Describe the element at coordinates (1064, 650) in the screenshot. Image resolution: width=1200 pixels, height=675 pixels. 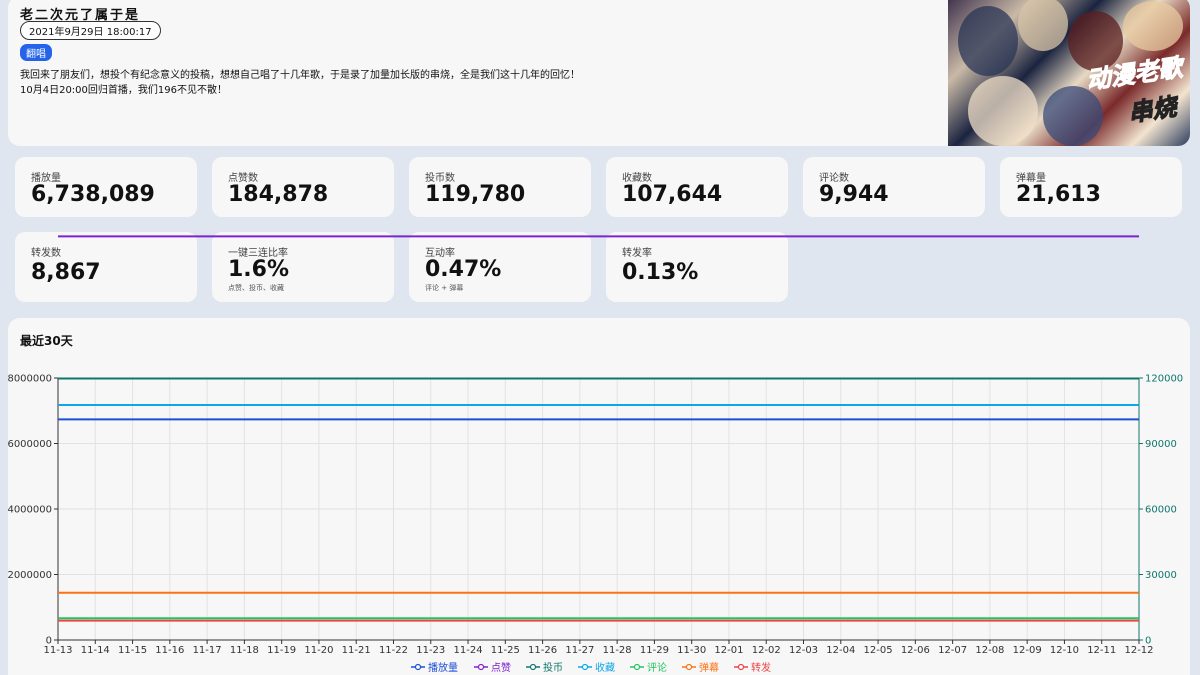
I see `x-tick-label: 12-10` at that location.